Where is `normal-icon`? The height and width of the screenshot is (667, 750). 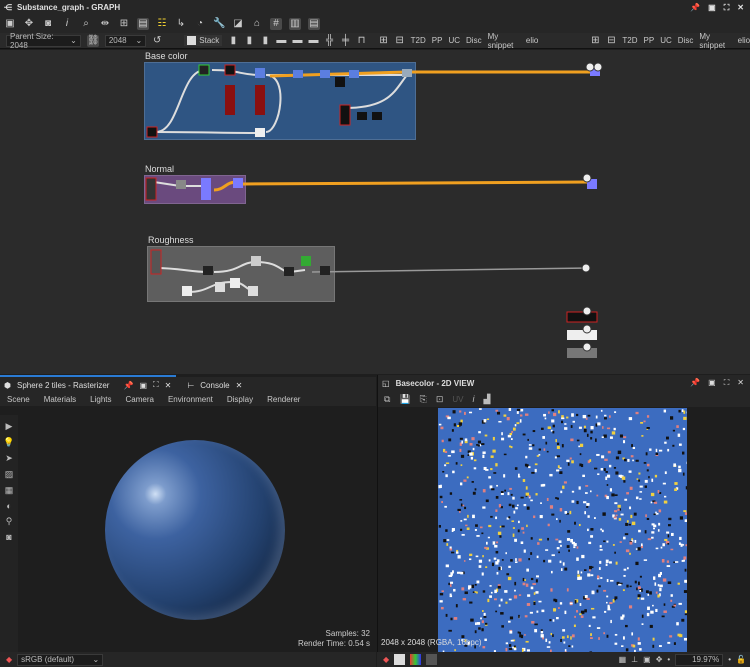
normal-icon is located at coordinates (432, 659).